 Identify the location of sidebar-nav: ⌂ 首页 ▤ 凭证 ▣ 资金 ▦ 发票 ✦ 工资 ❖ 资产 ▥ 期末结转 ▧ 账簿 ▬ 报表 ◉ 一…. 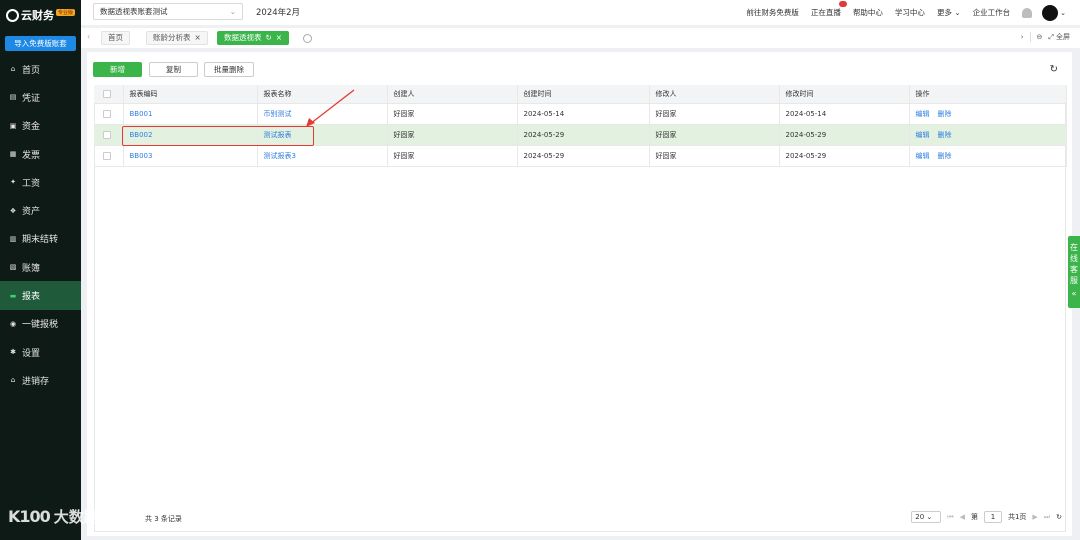
(40, 225).